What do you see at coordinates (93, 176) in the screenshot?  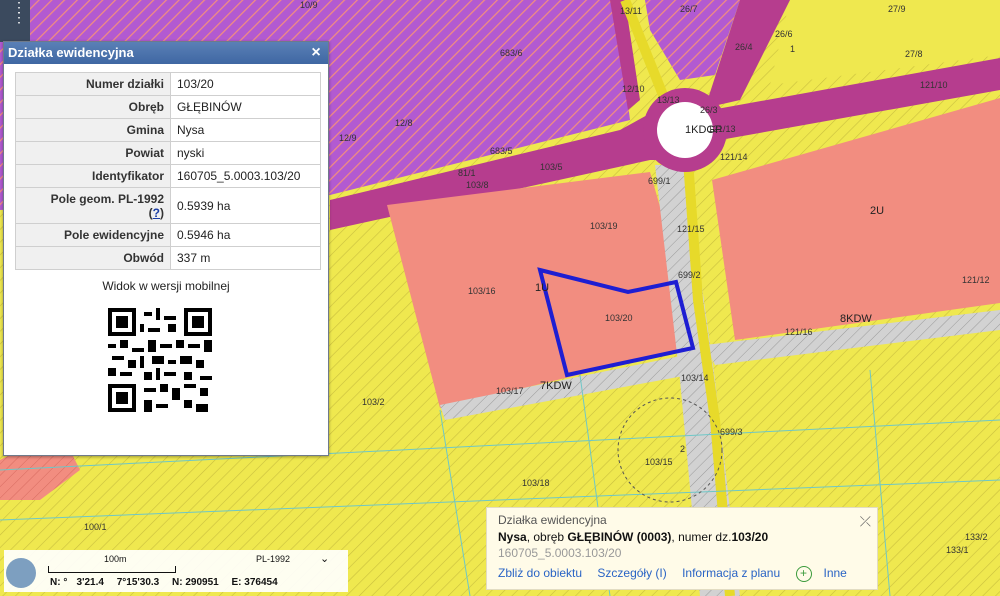 I see `row-label: Identyfikator` at bounding box center [93, 176].